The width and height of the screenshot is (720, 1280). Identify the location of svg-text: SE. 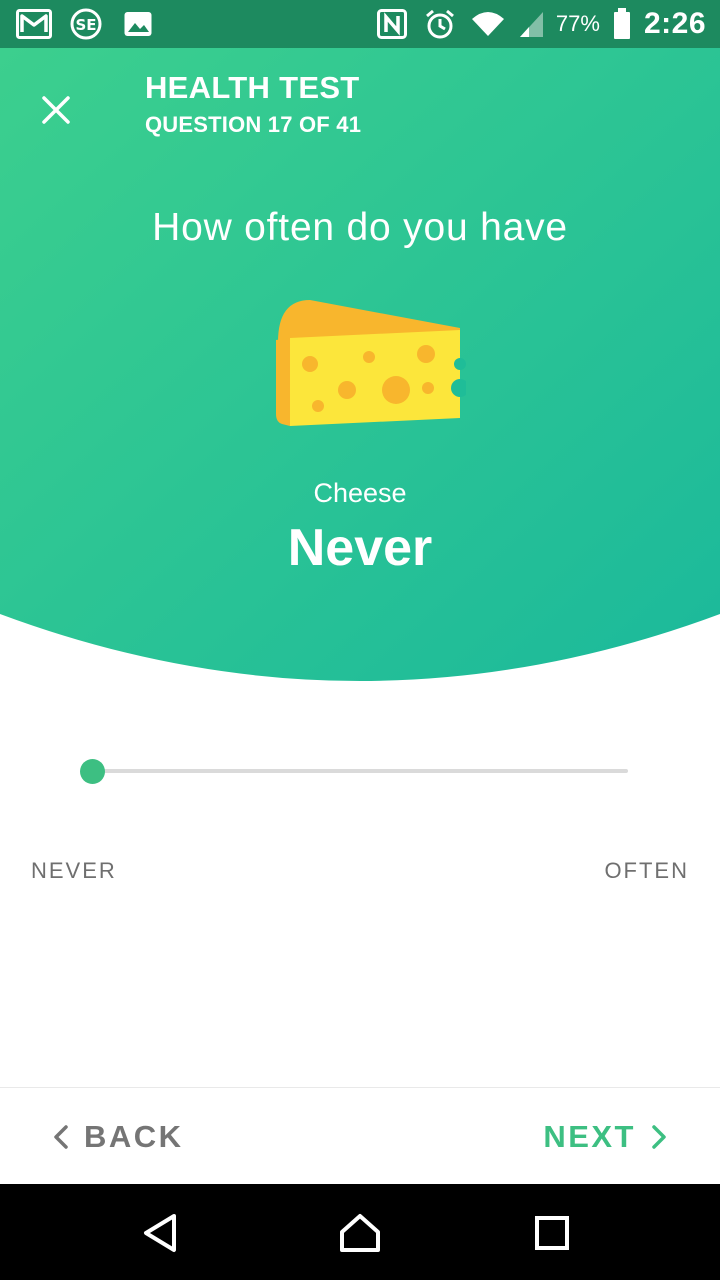
(85, 25).